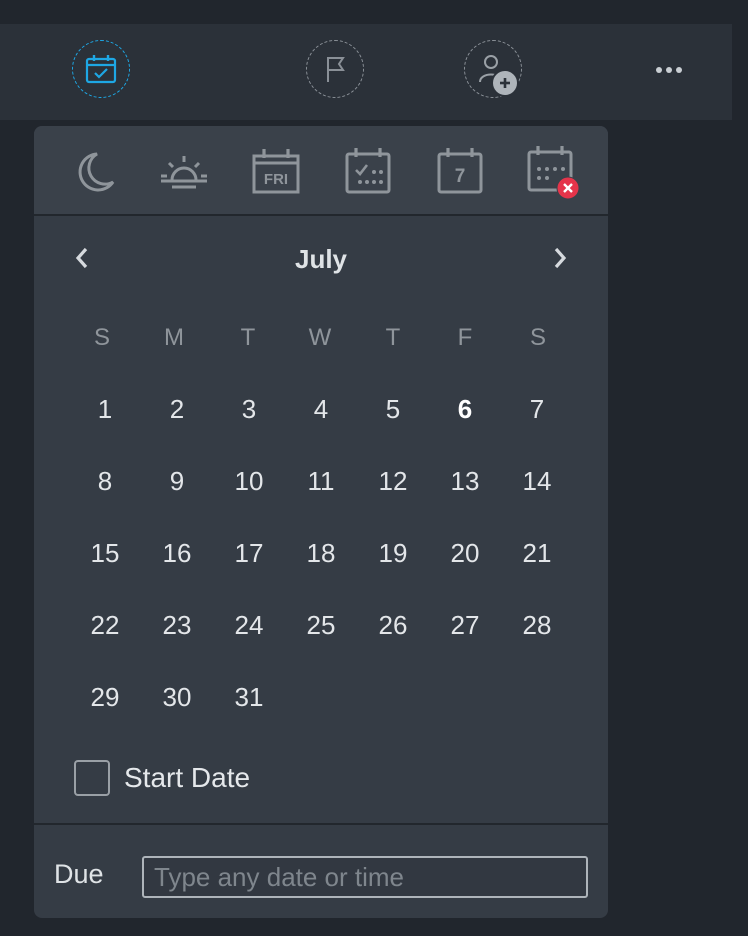 The height and width of the screenshot is (936, 748). What do you see at coordinates (105, 697) in the screenshot?
I see `calendar-day: 29` at bounding box center [105, 697].